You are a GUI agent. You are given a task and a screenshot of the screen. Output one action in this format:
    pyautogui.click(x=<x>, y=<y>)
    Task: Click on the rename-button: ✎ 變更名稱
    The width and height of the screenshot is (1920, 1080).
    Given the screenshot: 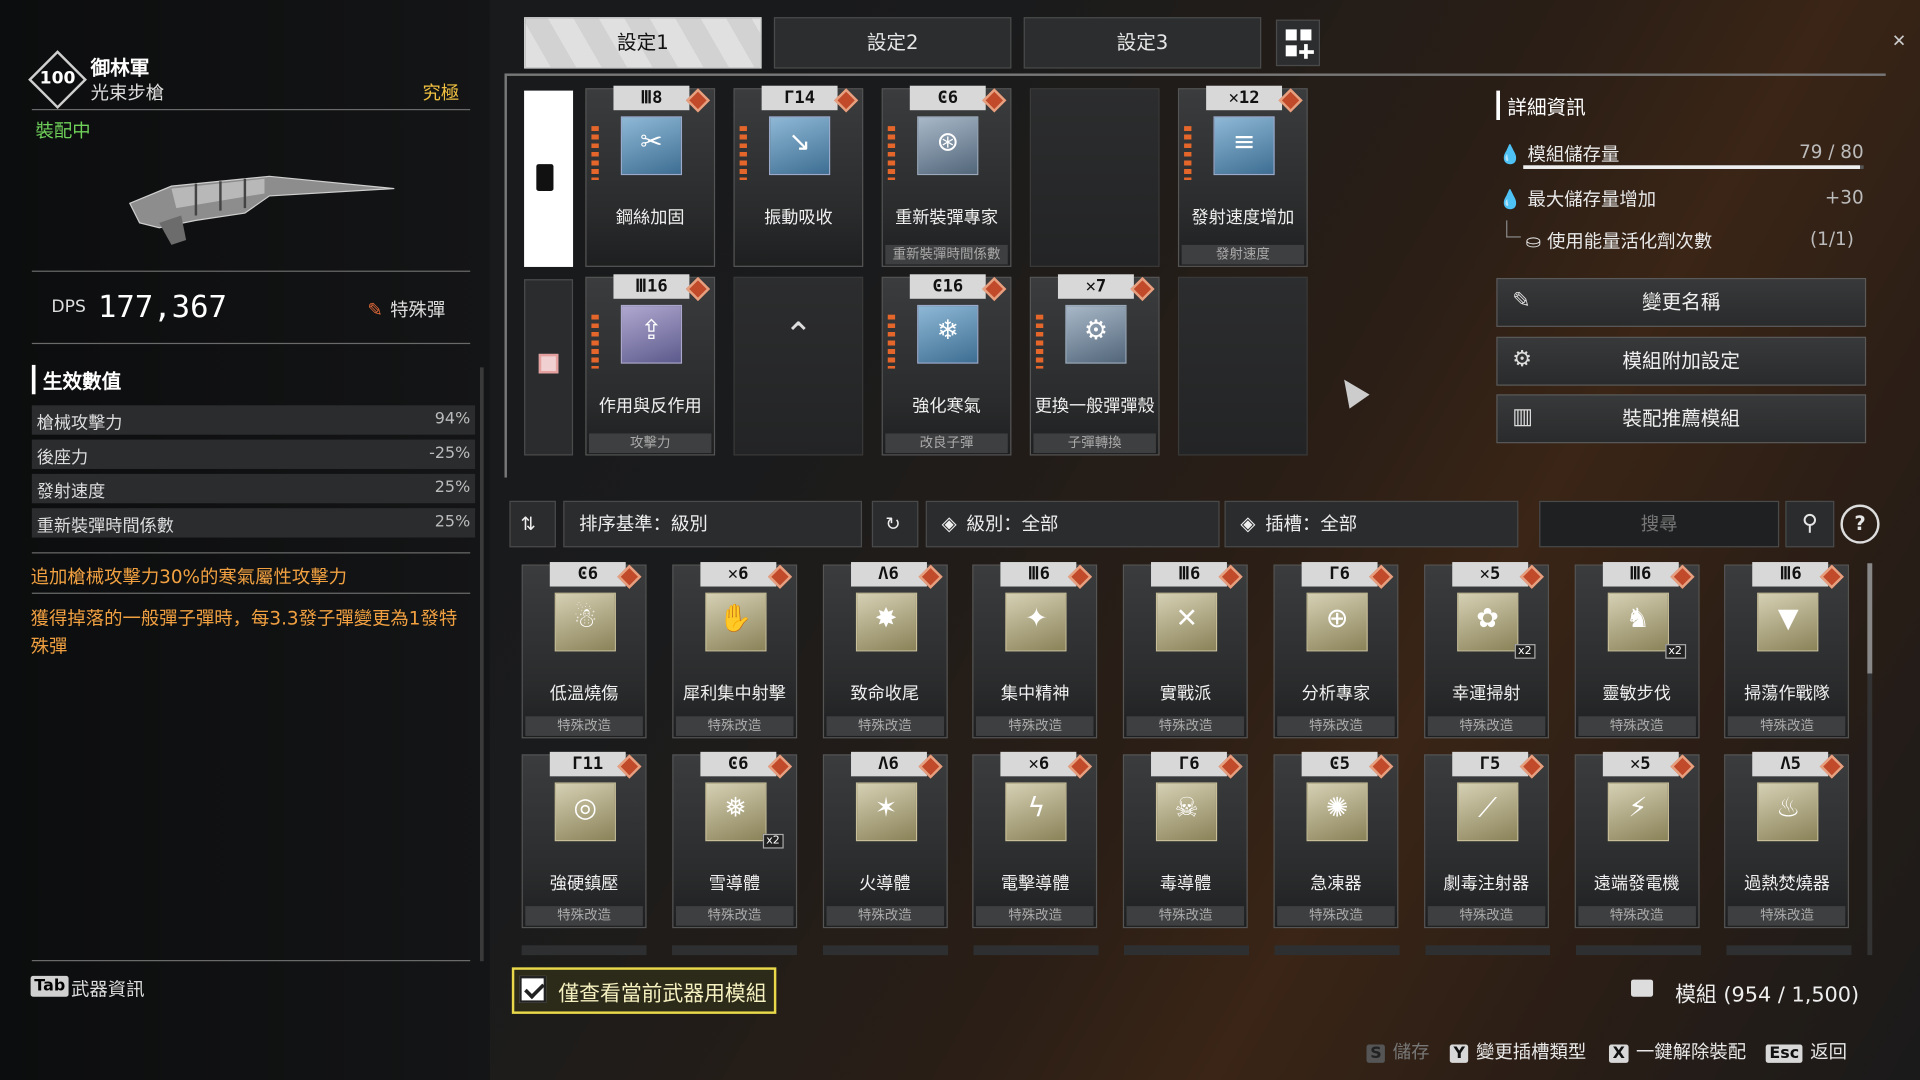 What is the action you would take?
    pyautogui.click(x=1681, y=302)
    